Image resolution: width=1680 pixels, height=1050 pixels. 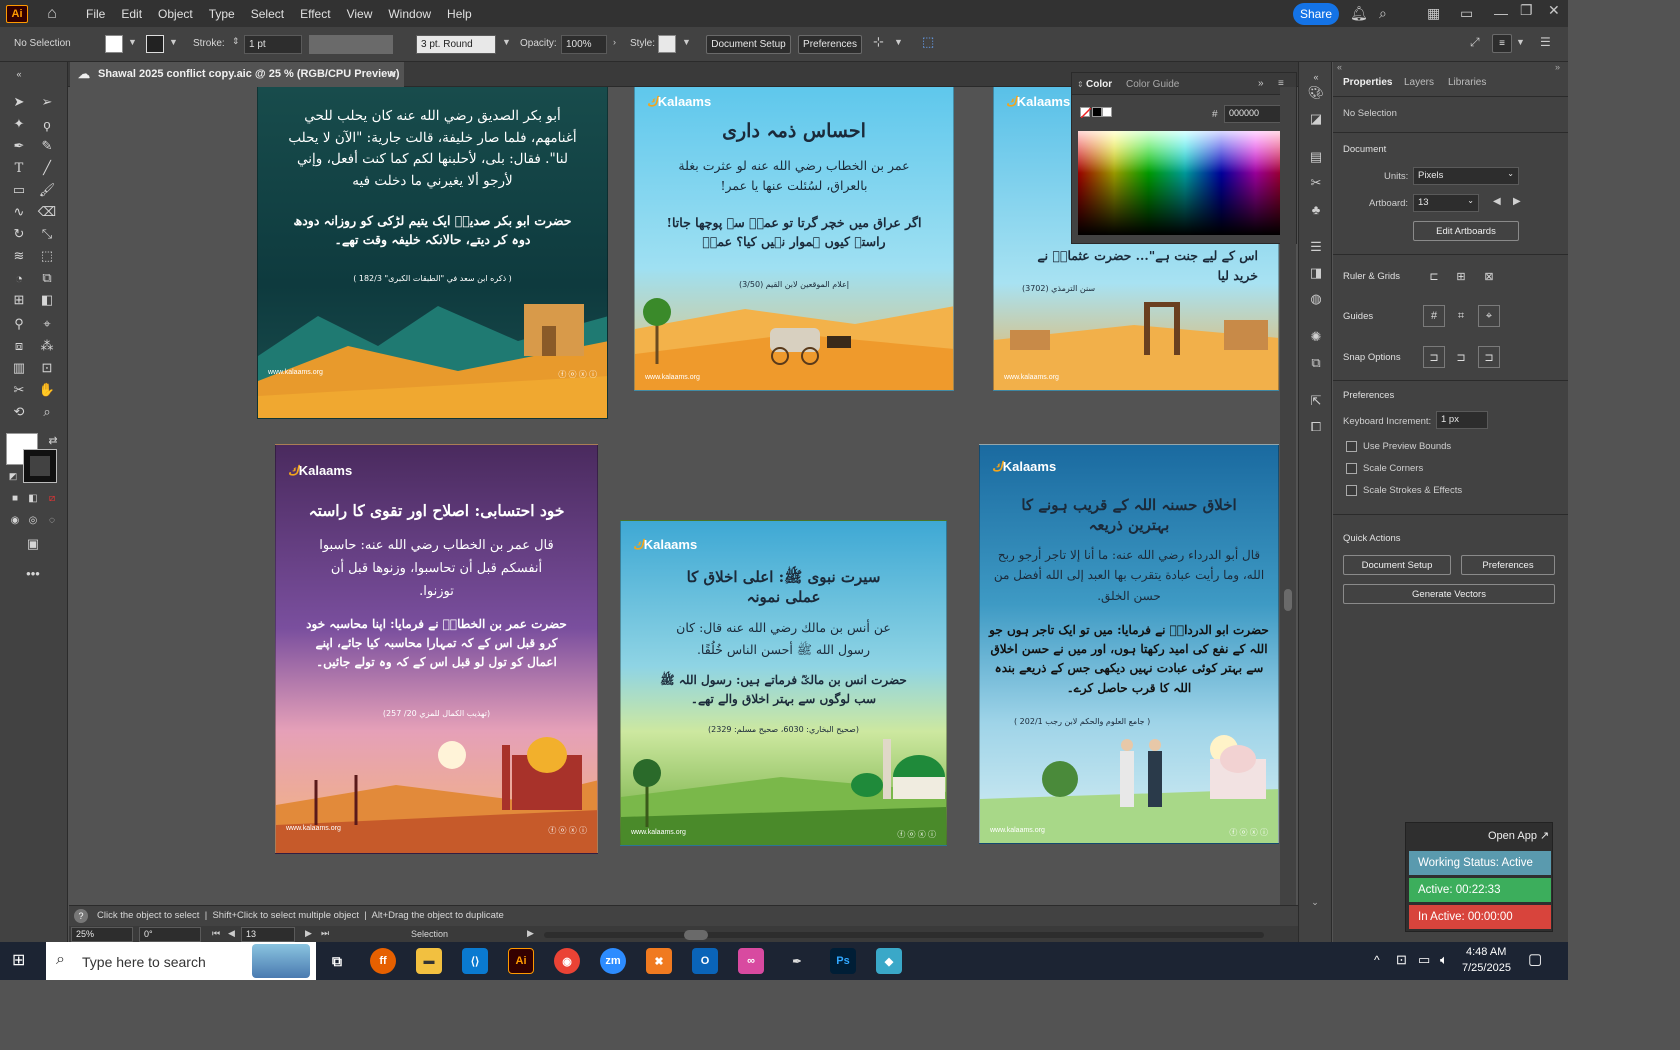 What do you see at coordinates (181, 961) in the screenshot?
I see `taskbar-search-box: ⌕ Type here to search` at bounding box center [181, 961].